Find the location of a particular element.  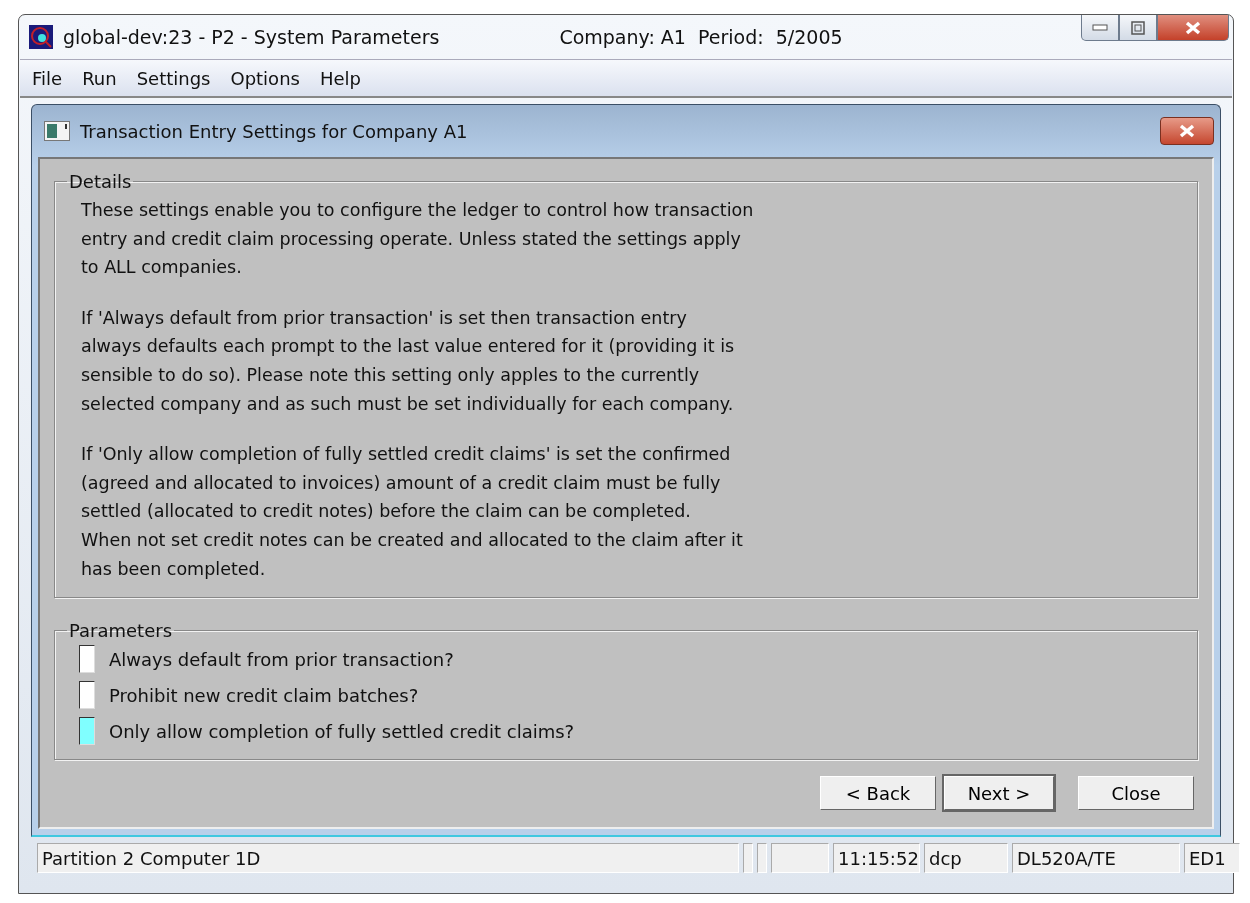

status-bar-panel: 11:15:52 is located at coordinates (876, 858).